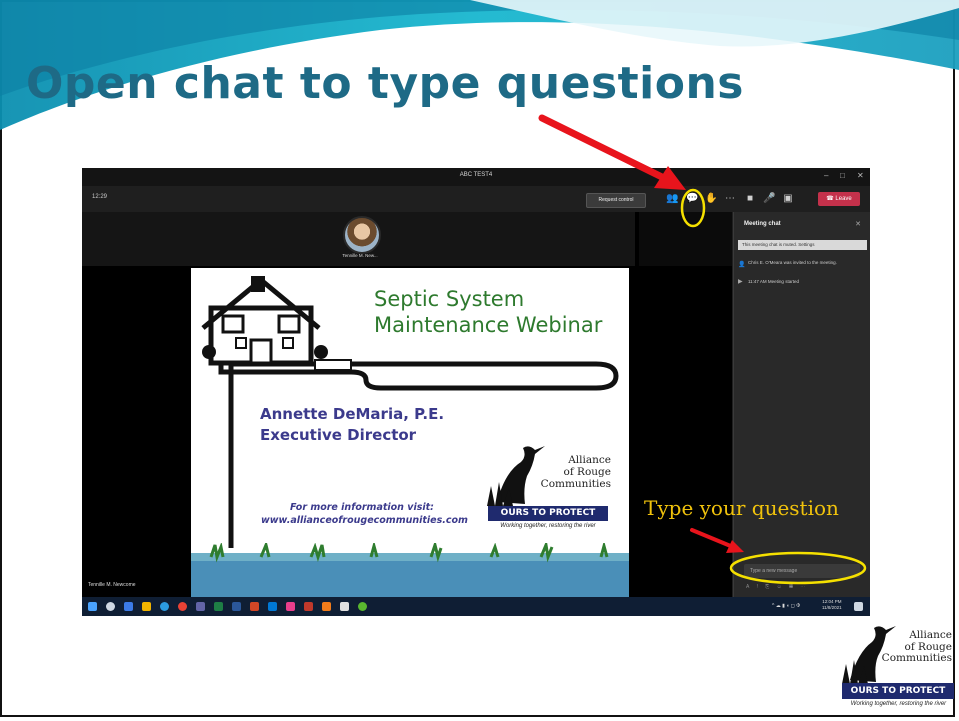  What do you see at coordinates (616, 200) in the screenshot?
I see `request-control-button: Request control` at bounding box center [616, 200].